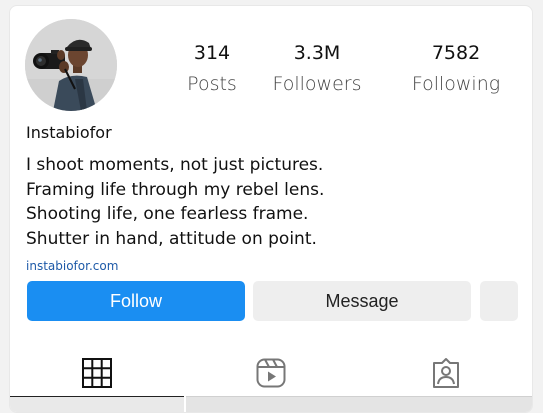  What do you see at coordinates (97, 373) in the screenshot?
I see `grid-icon` at bounding box center [97, 373].